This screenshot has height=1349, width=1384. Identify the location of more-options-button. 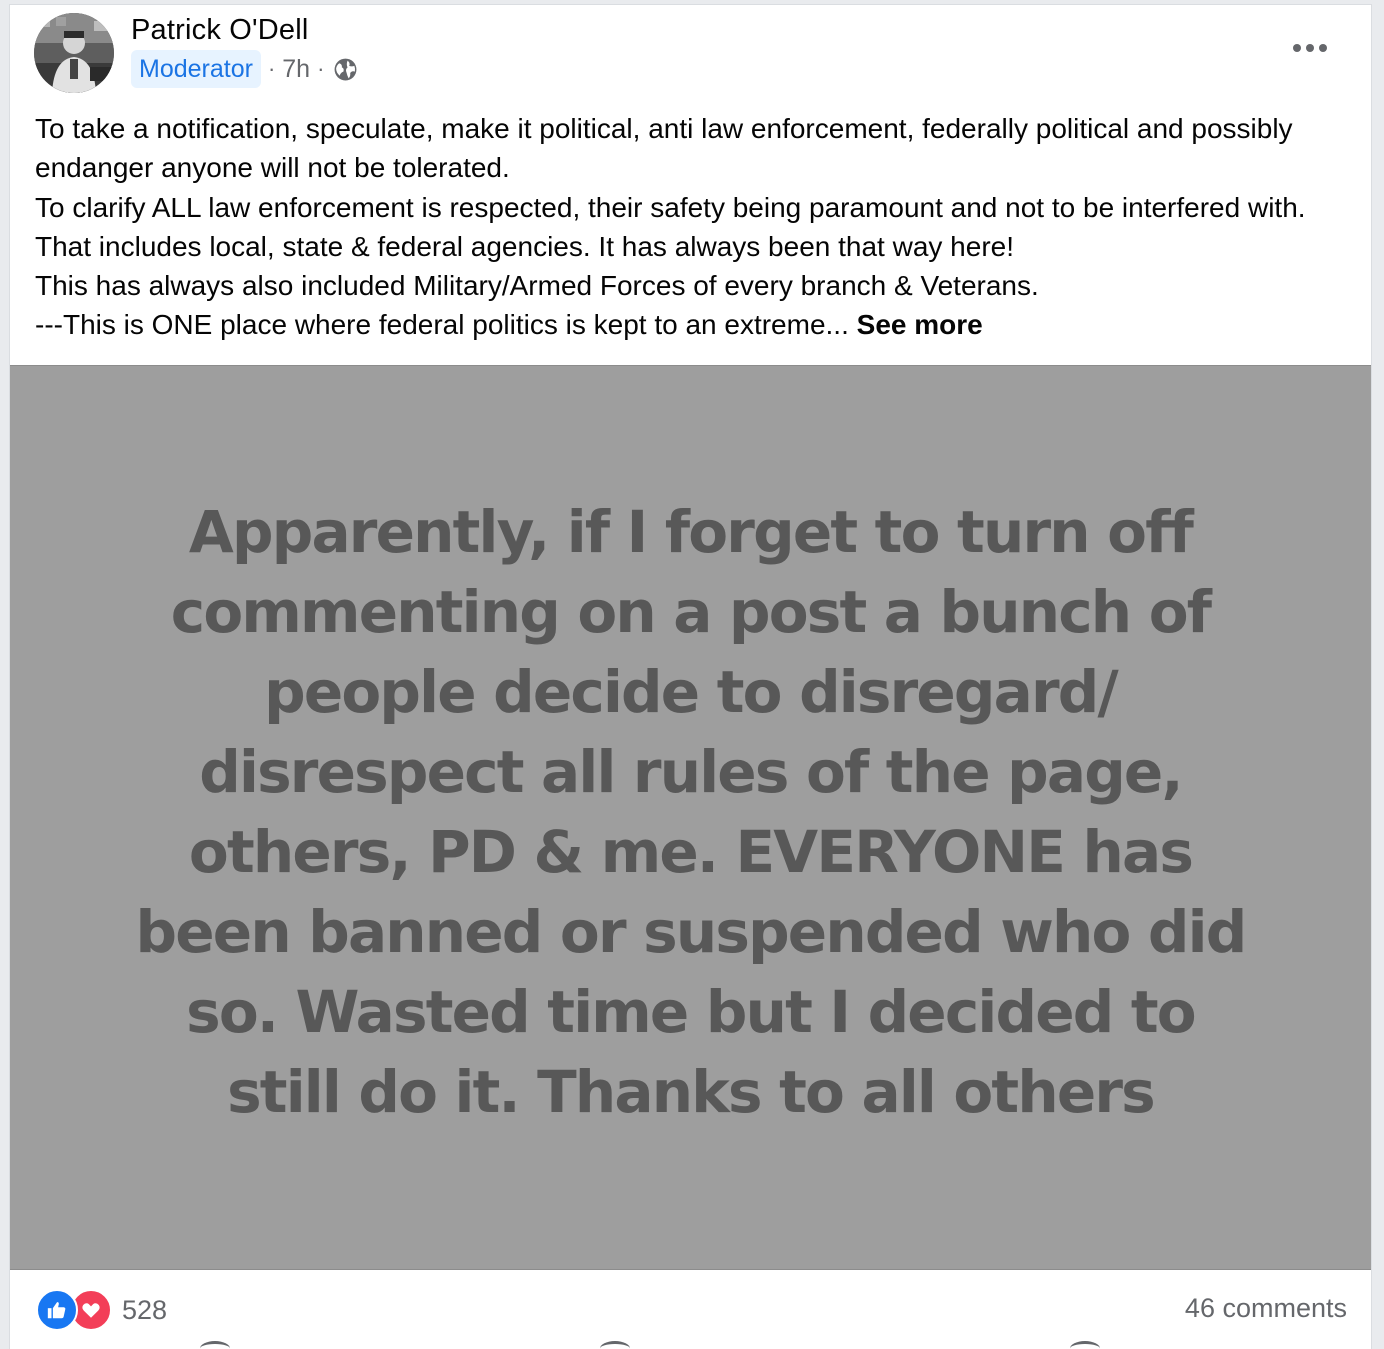
(1310, 48).